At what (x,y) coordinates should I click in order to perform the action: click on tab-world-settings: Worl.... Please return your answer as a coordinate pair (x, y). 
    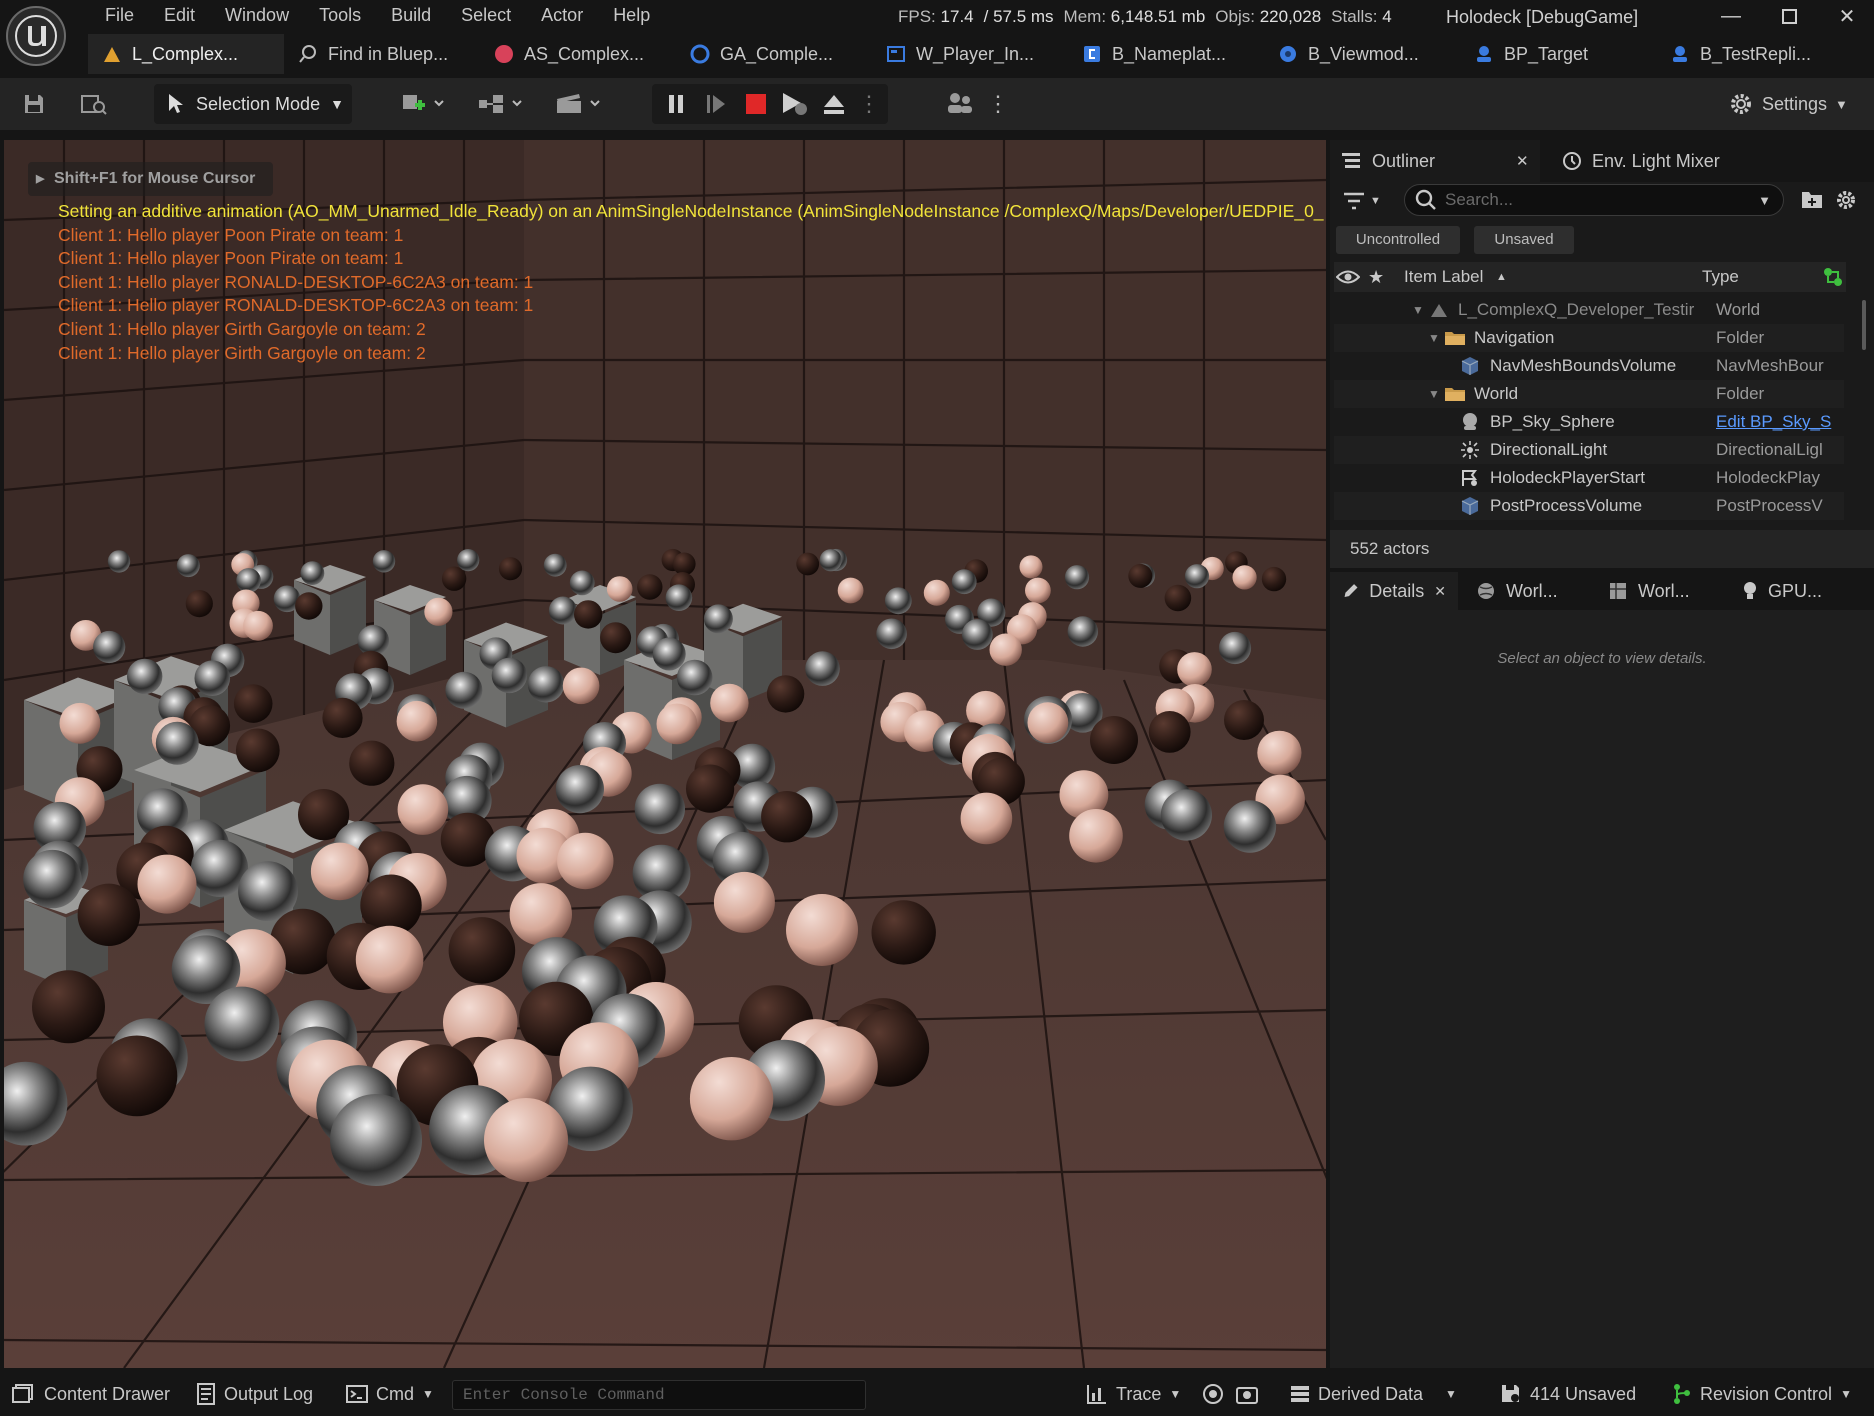
    Looking at the image, I should click on (1656, 591).